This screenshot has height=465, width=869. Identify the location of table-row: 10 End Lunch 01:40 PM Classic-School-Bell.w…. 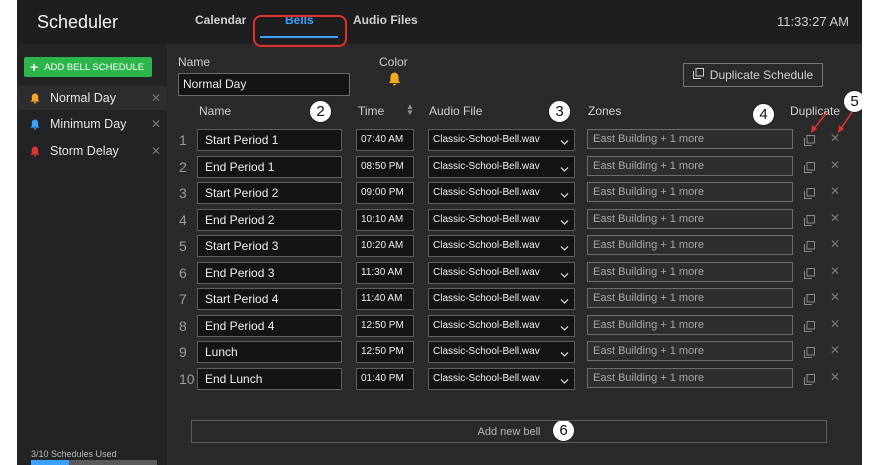
(514, 379).